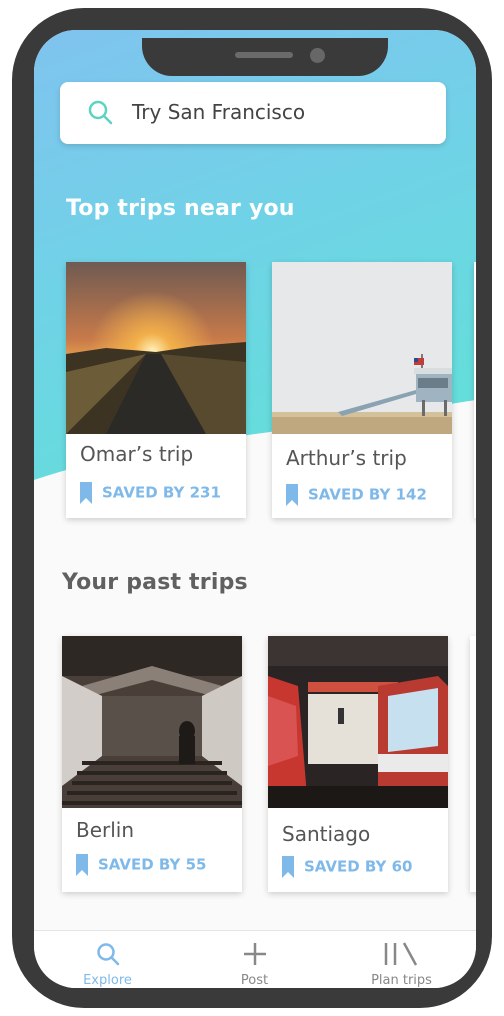  What do you see at coordinates (105, 830) in the screenshot?
I see `trip-name: Berlin` at bounding box center [105, 830].